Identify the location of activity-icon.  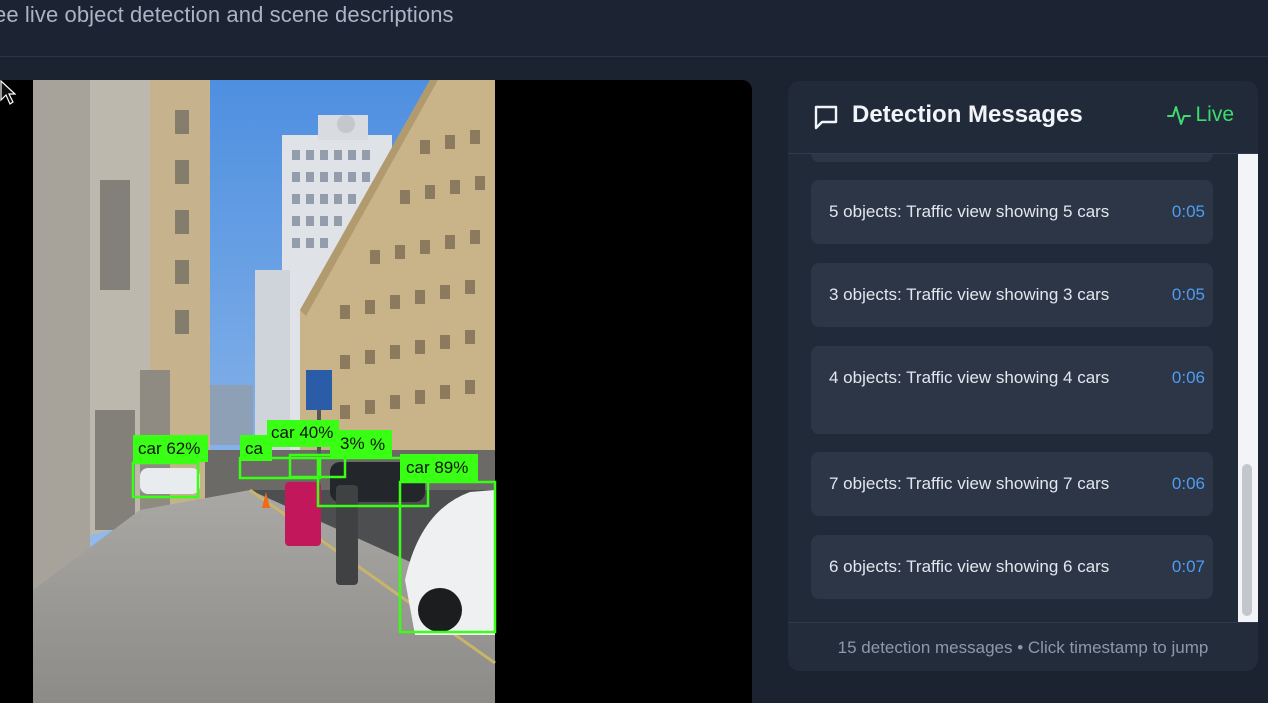
(1179, 115).